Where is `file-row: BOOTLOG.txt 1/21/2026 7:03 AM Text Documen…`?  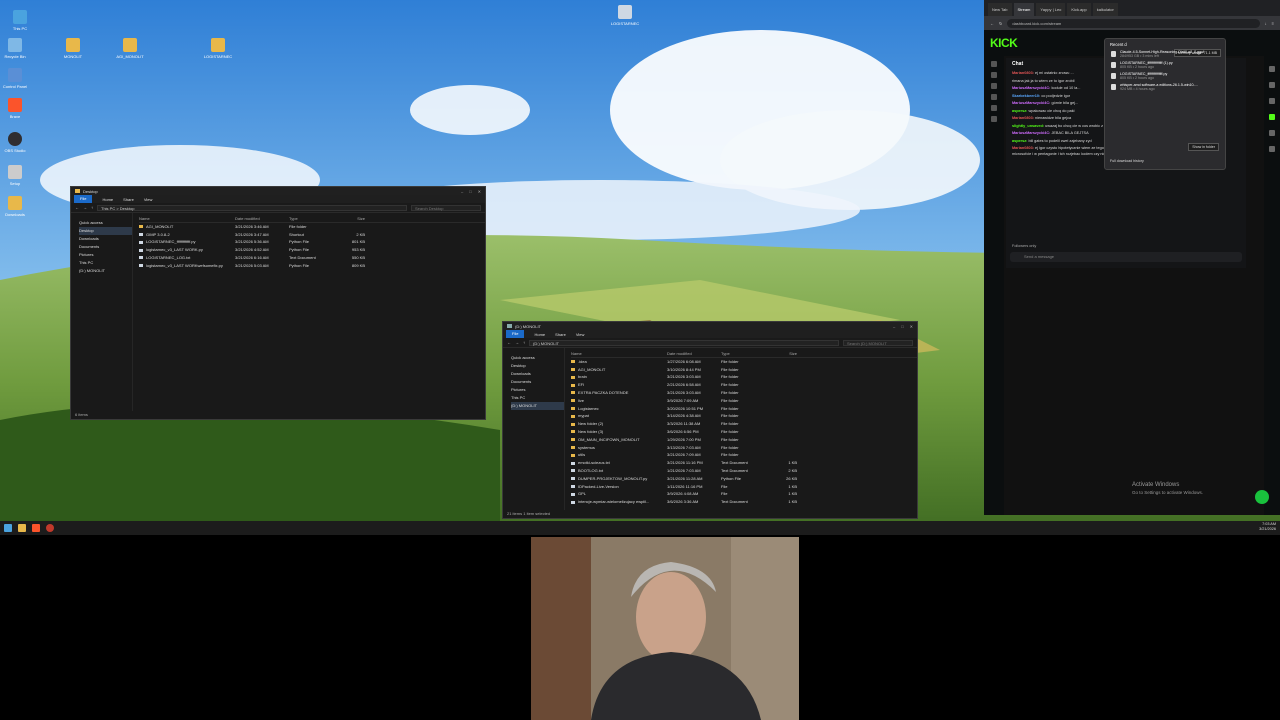 file-row: BOOTLOG.txt 1/21/2026 7:03 AM Text Documen… is located at coordinates (744, 471).